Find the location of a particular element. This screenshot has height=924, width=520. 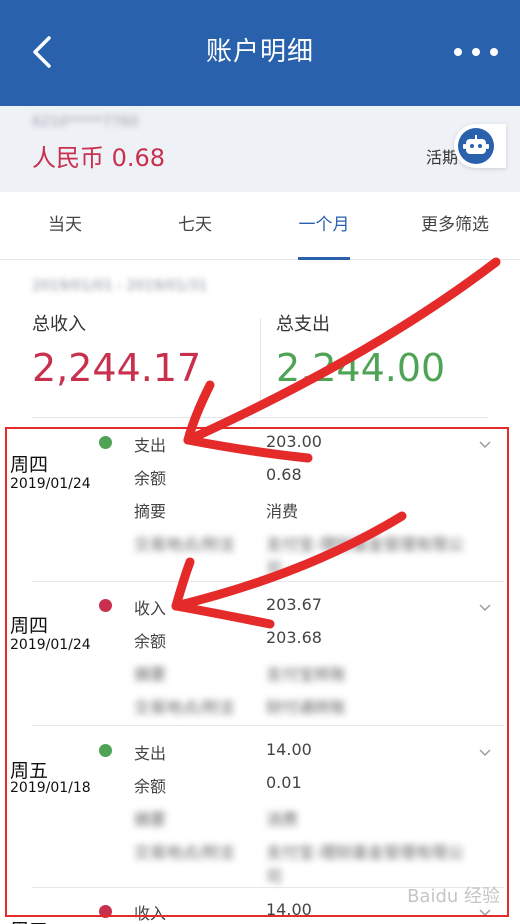

page-title: 账户明细 is located at coordinates (259, 52).